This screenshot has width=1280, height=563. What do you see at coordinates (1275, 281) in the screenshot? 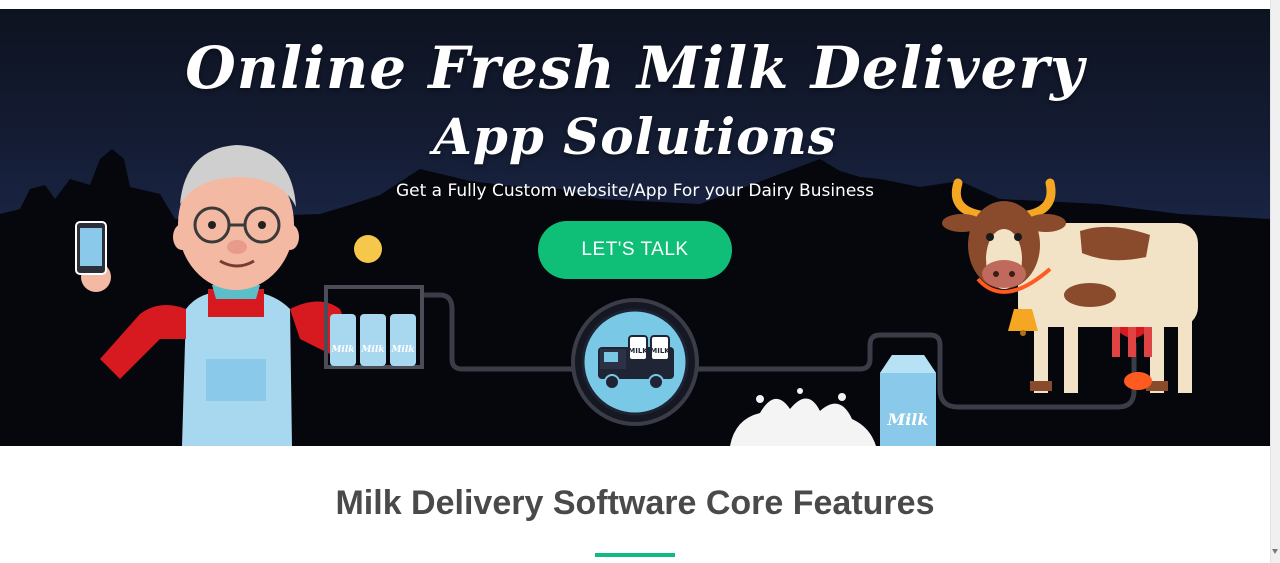
I see `vertical-scrollbar` at bounding box center [1275, 281].